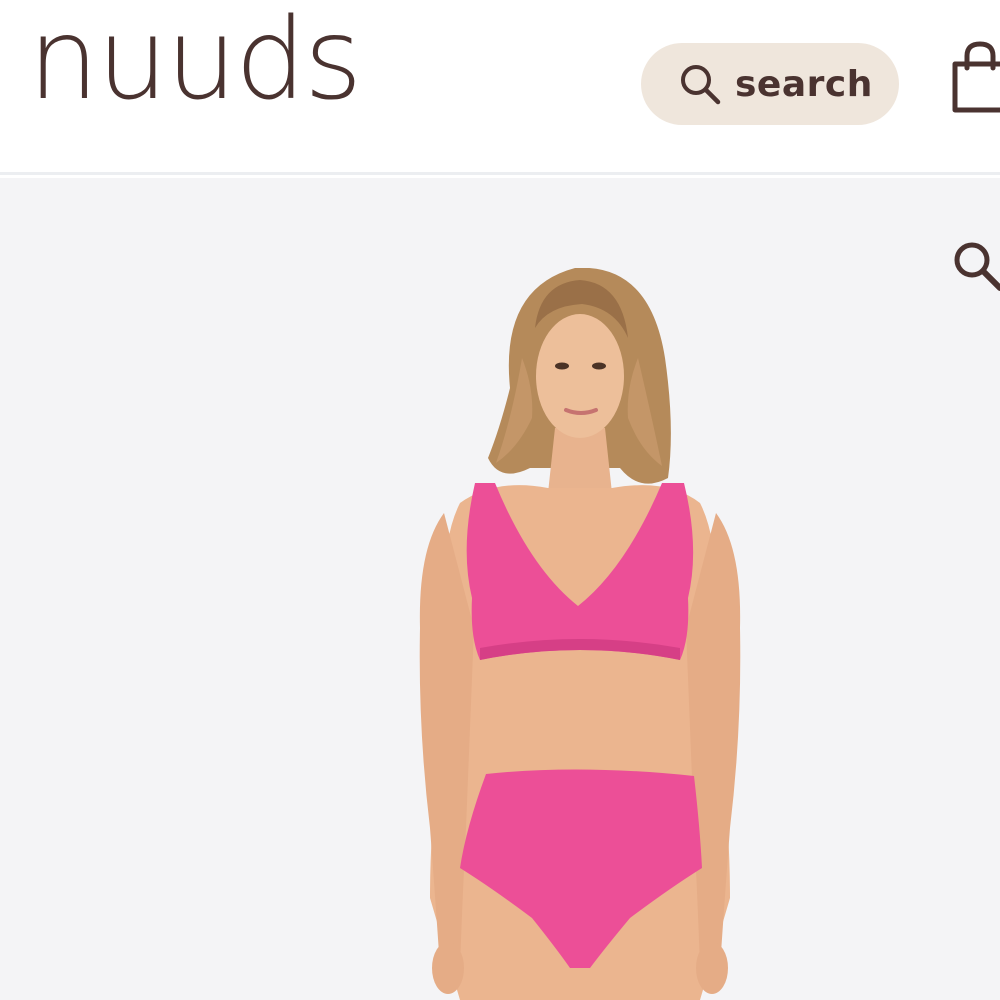 The width and height of the screenshot is (1000, 1000). Describe the element at coordinates (195, 60) in the screenshot. I see `logo: nuuds` at that location.